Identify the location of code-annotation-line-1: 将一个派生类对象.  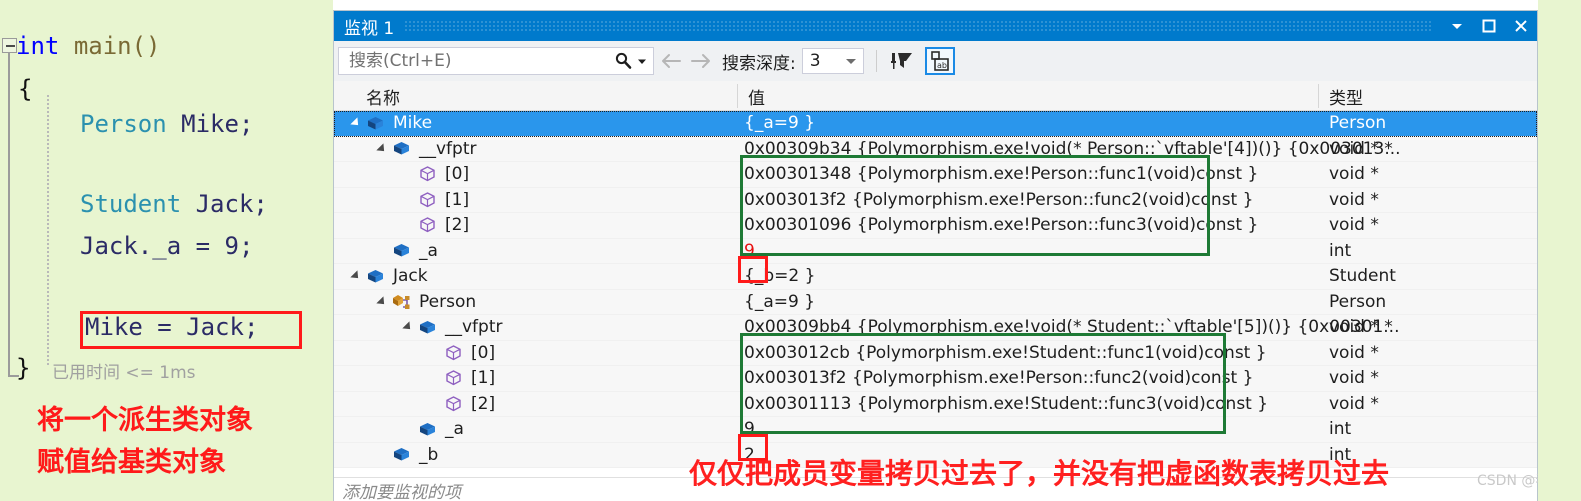
(145, 420).